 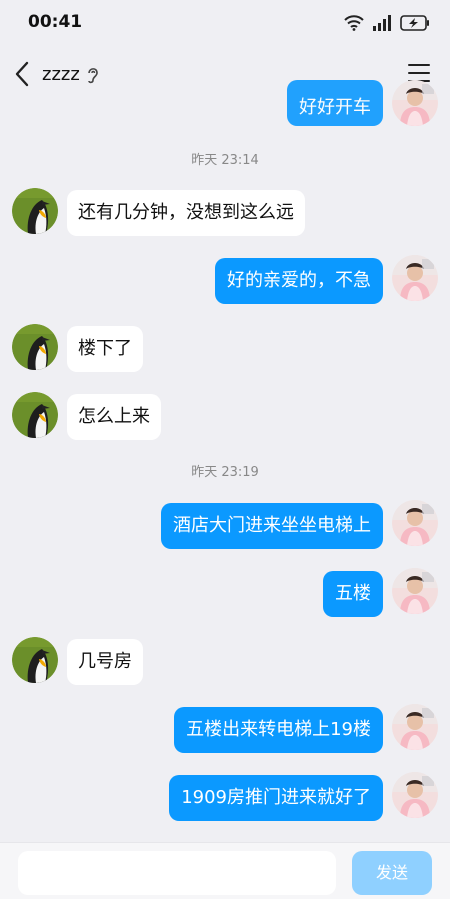 I want to click on wifi-icon, so click(x=354, y=23).